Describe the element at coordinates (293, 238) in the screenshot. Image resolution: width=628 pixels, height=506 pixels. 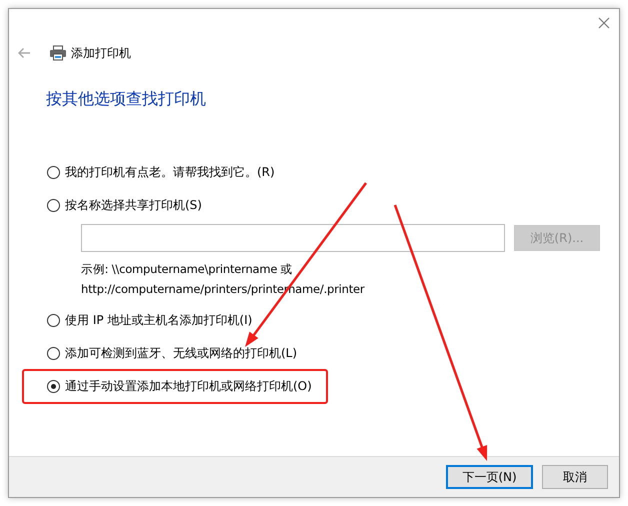
I see `printer-name-field` at that location.